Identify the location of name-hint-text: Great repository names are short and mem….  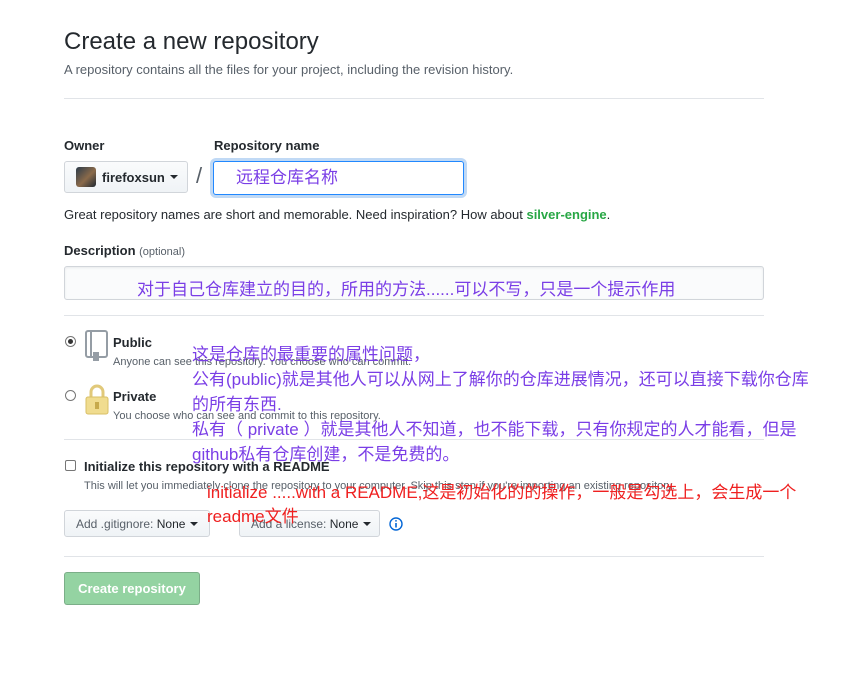
(295, 214).